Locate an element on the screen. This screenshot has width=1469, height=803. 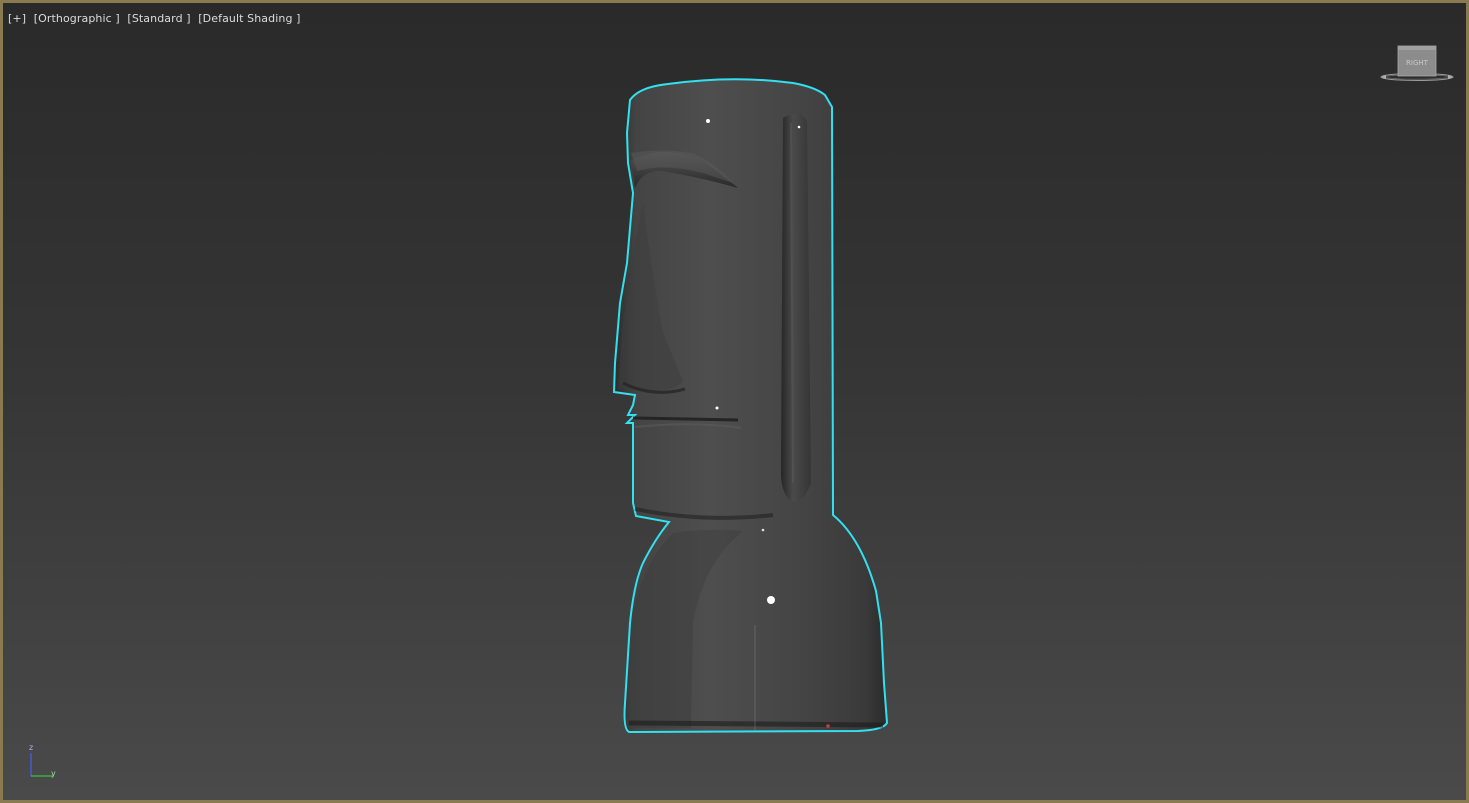
axis-z-label: z is located at coordinates (31, 747).